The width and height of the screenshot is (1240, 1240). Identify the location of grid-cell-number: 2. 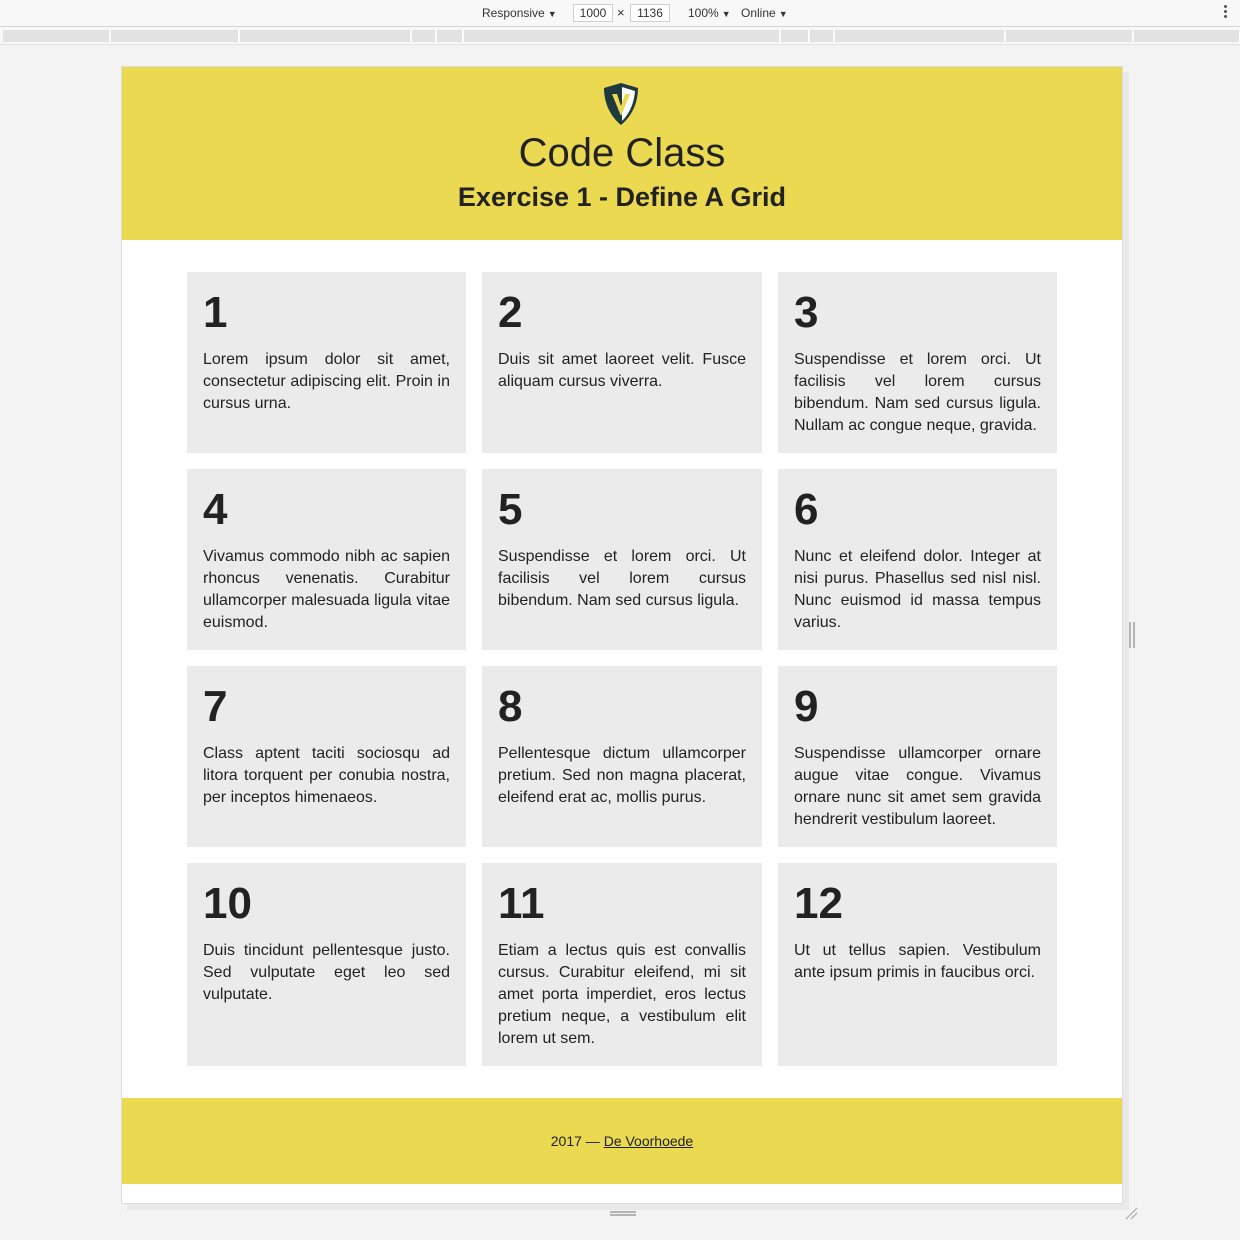
(510, 312).